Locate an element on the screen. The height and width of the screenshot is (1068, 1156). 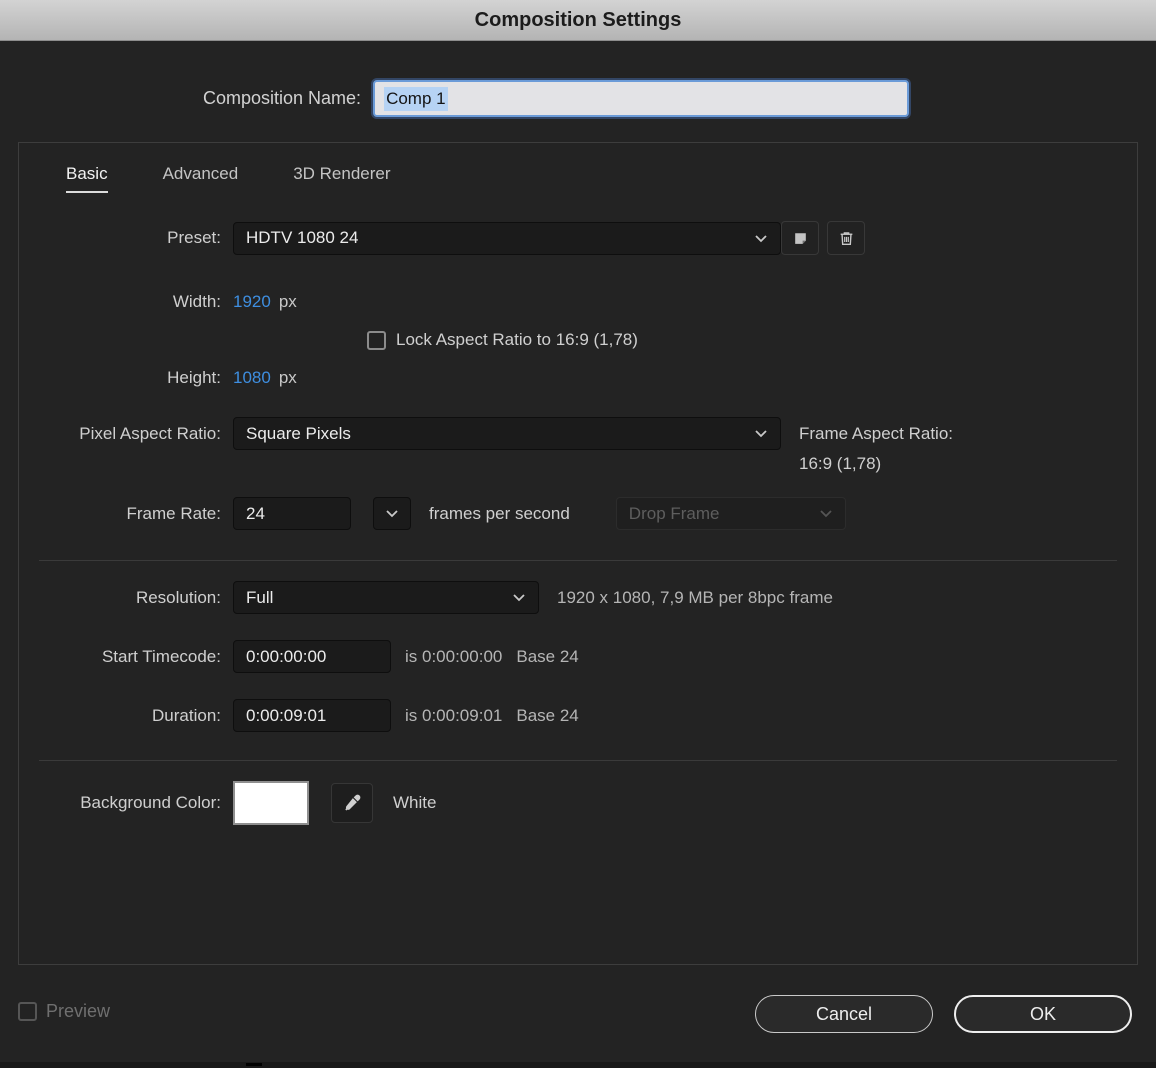
start-timecode-is: is 0:00:00:00 is located at coordinates (454, 656).